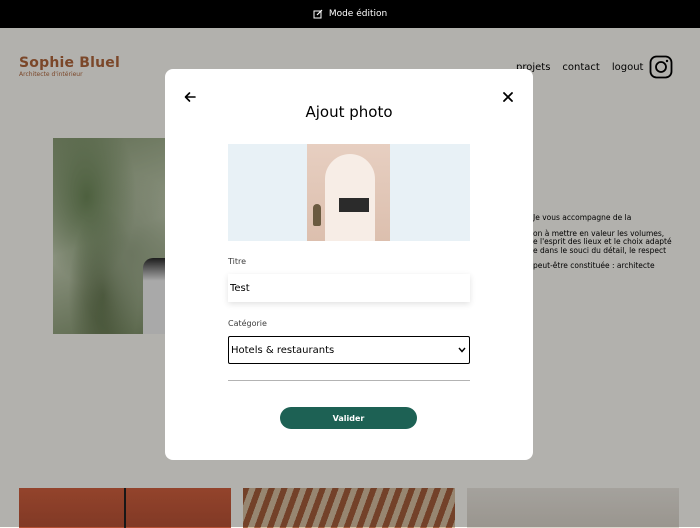 This screenshot has height=528, width=700. I want to click on category-label: Catégorie, so click(247, 323).